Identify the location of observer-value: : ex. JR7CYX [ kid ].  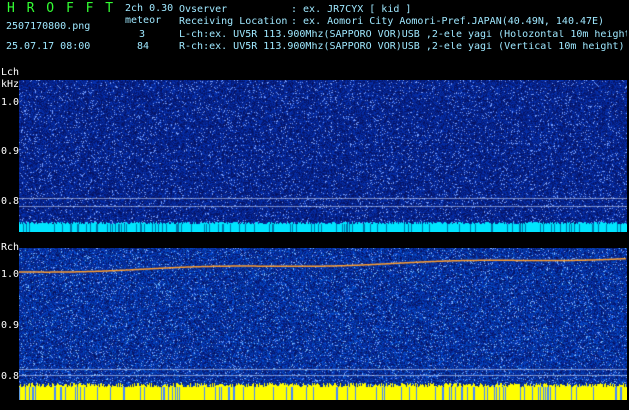
(351, 9).